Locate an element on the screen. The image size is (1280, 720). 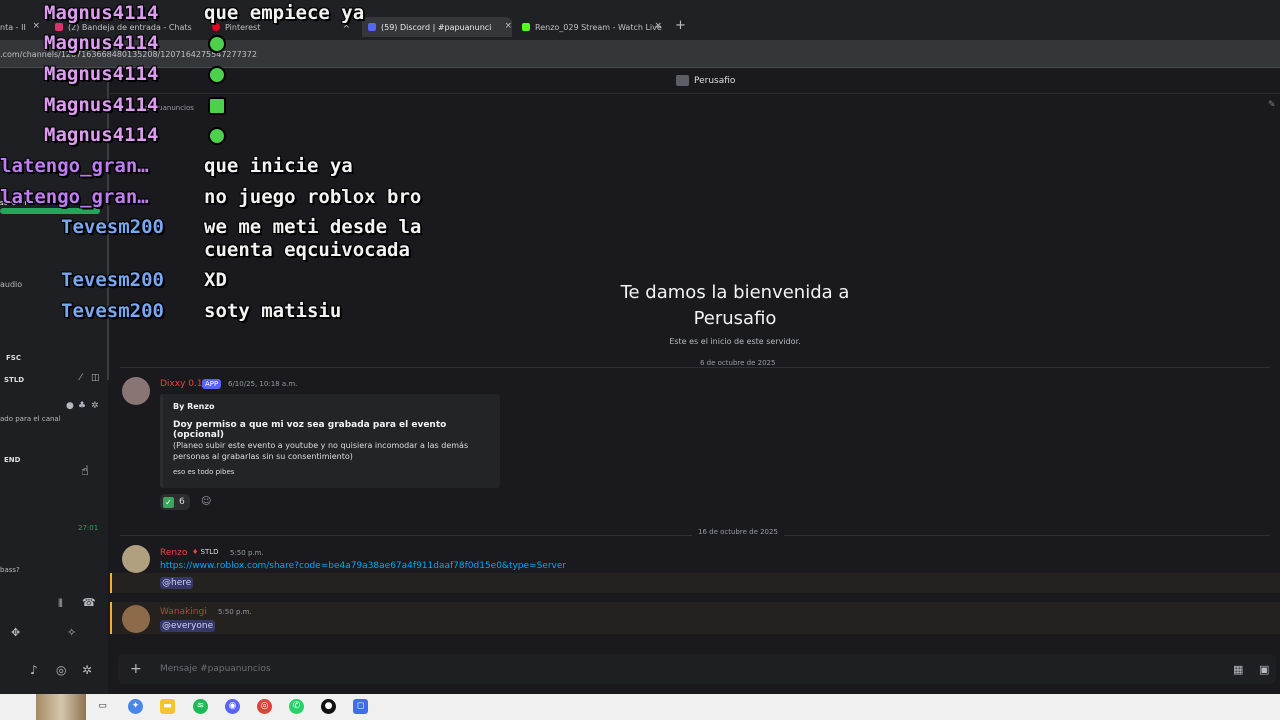
mention-here: @here is located at coordinates (177, 583).